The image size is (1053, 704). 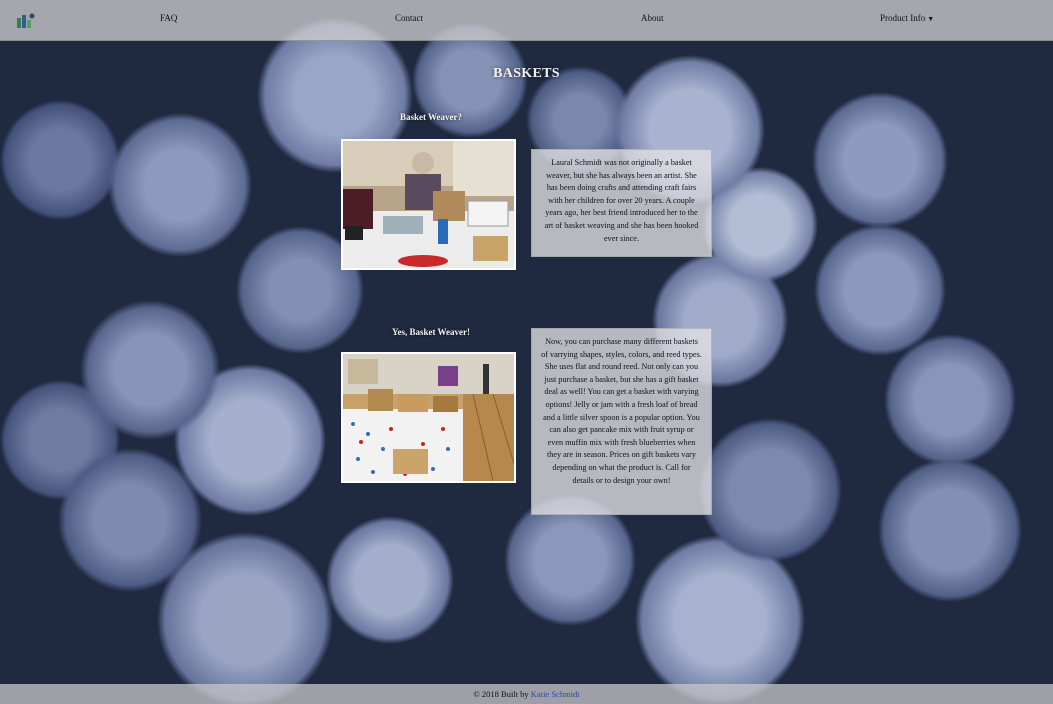 I want to click on caret-down-icon: ▼, so click(x=931, y=19).